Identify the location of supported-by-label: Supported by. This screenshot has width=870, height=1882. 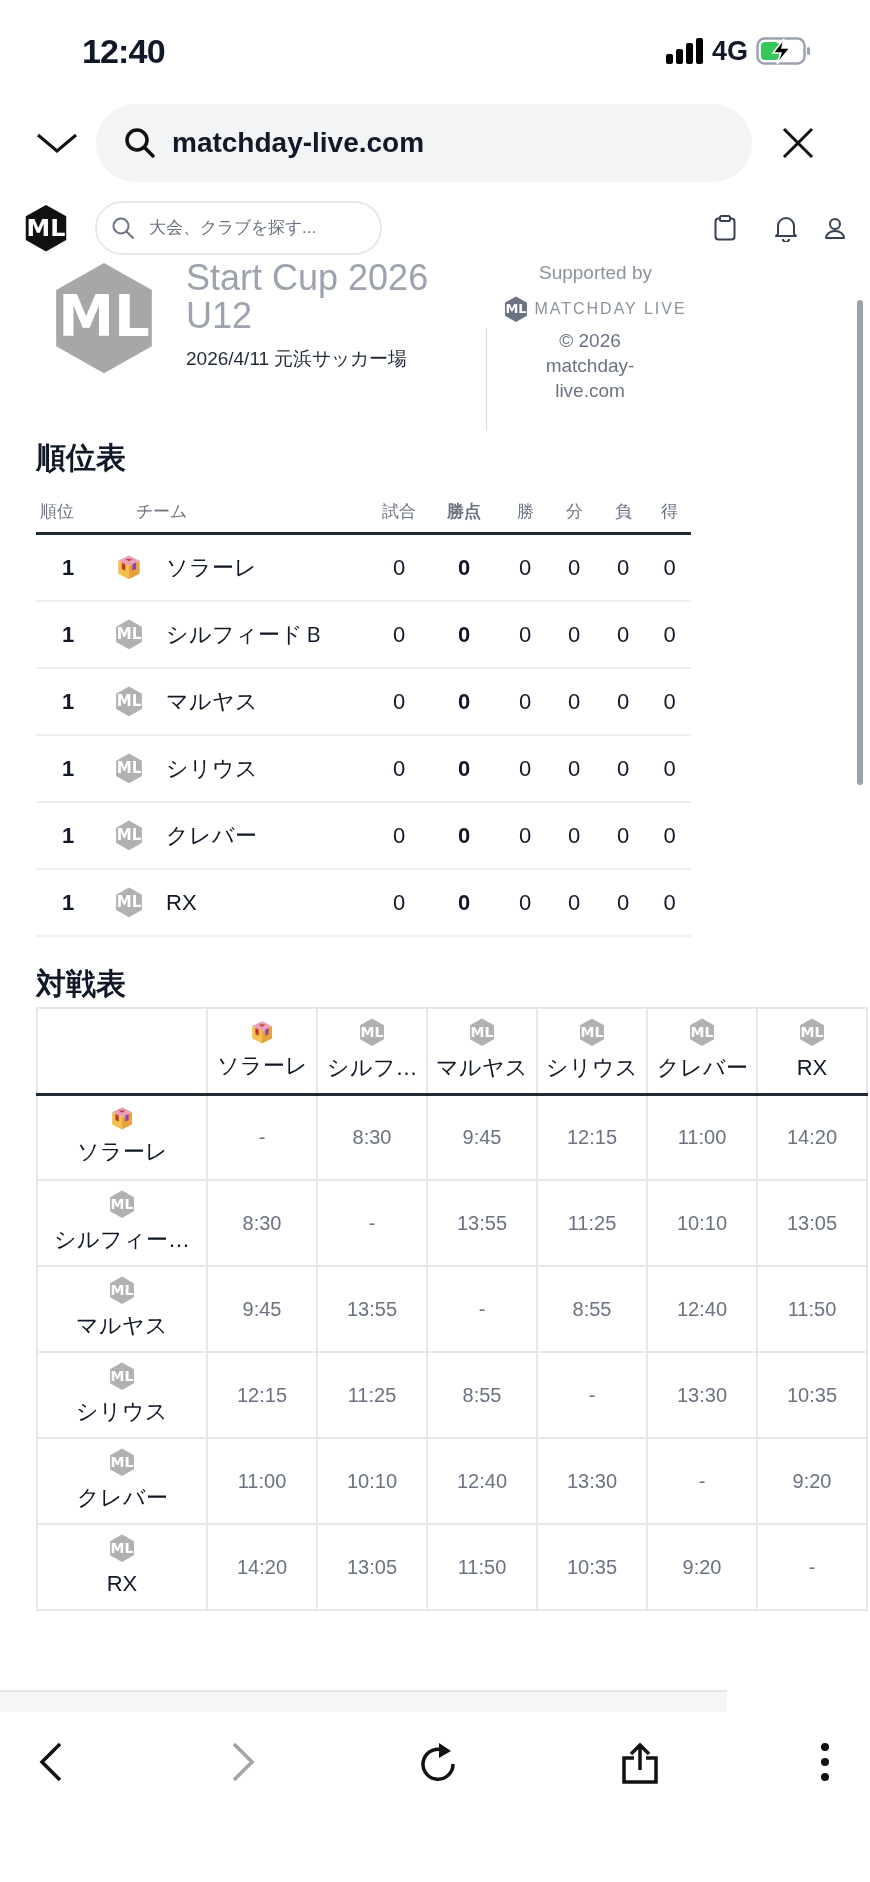
(595, 273).